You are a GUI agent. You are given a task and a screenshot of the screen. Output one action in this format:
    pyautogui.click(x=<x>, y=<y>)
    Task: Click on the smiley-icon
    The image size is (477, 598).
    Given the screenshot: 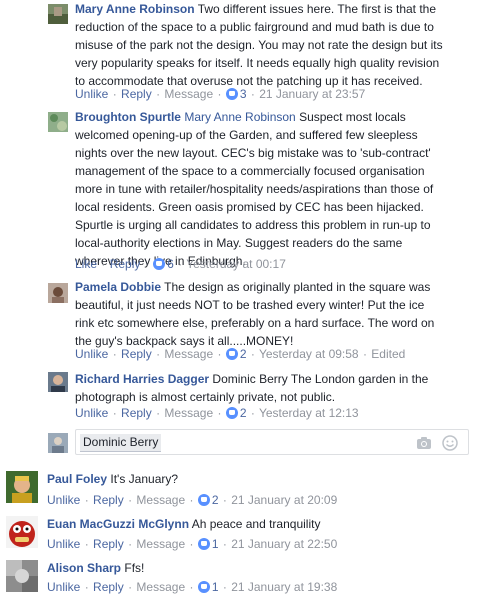 What is the action you would take?
    pyautogui.click(x=450, y=443)
    